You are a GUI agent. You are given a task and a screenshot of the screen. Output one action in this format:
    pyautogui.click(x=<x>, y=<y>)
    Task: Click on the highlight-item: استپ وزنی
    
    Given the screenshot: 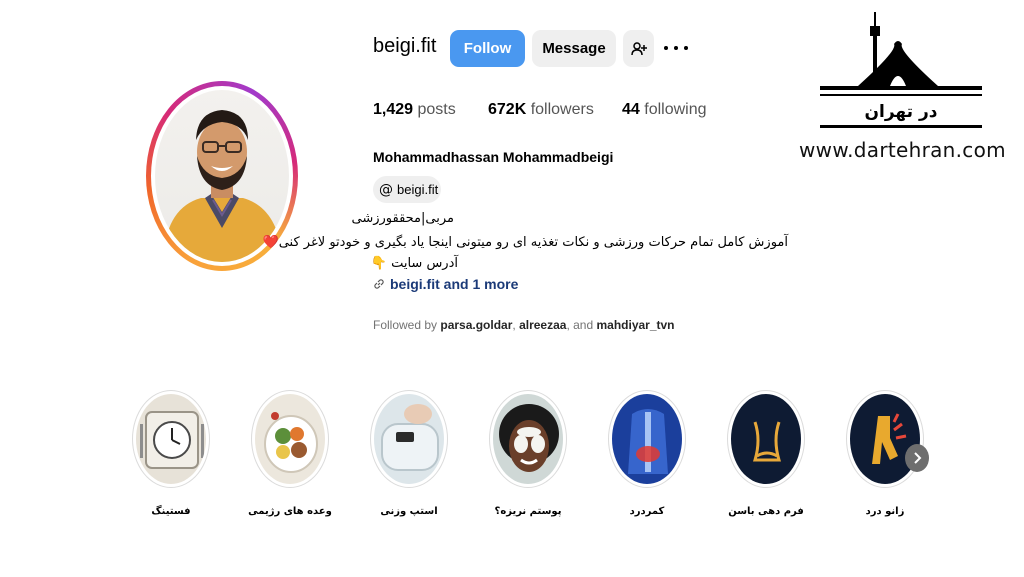 What is the action you would take?
    pyautogui.click(x=409, y=453)
    